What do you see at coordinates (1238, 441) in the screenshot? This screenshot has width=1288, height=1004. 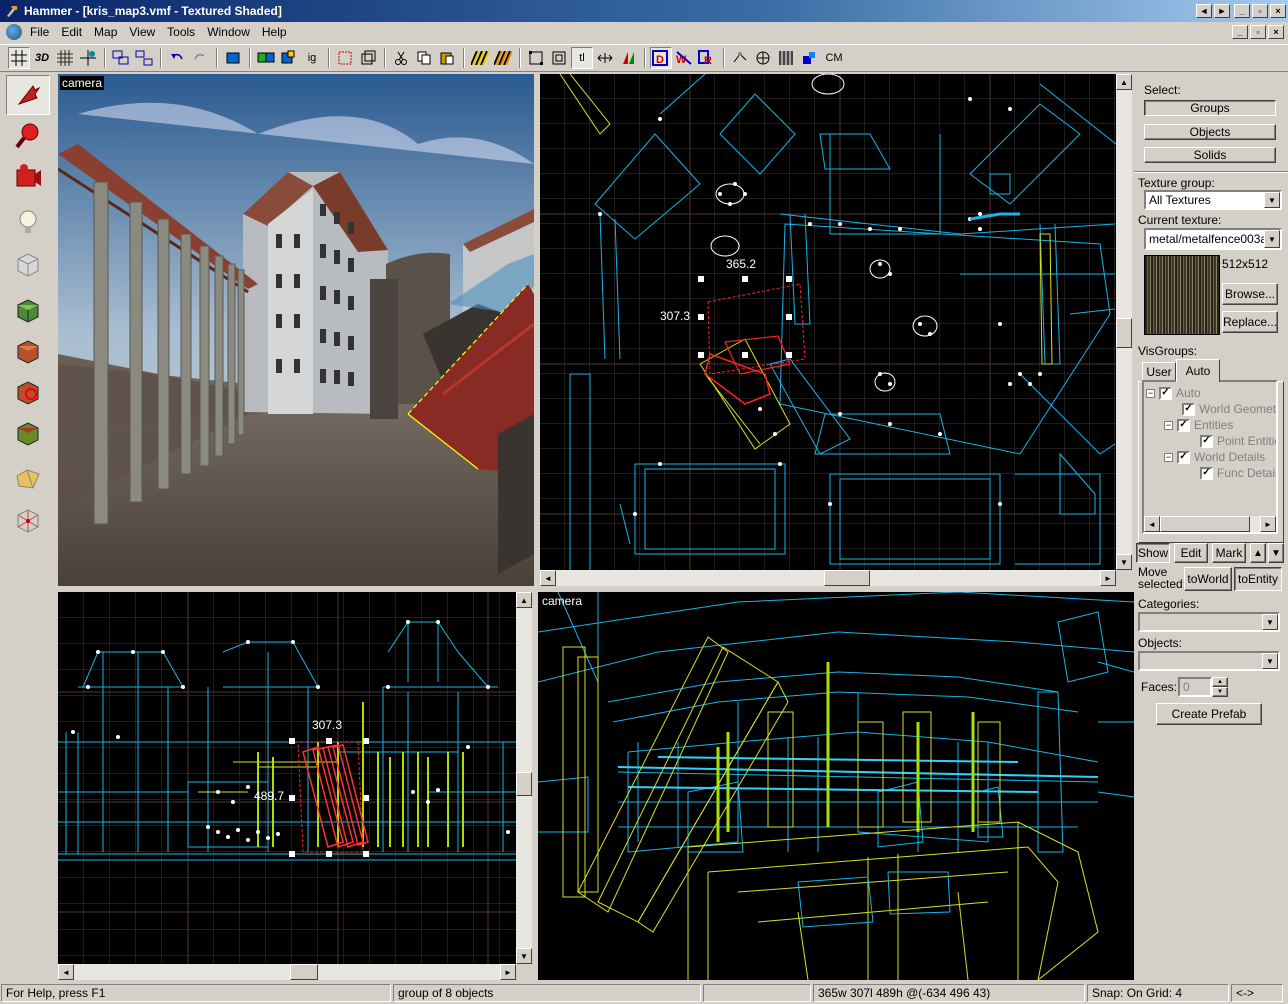 I see `tree-node-point-entities: ✓ Point Entities` at bounding box center [1238, 441].